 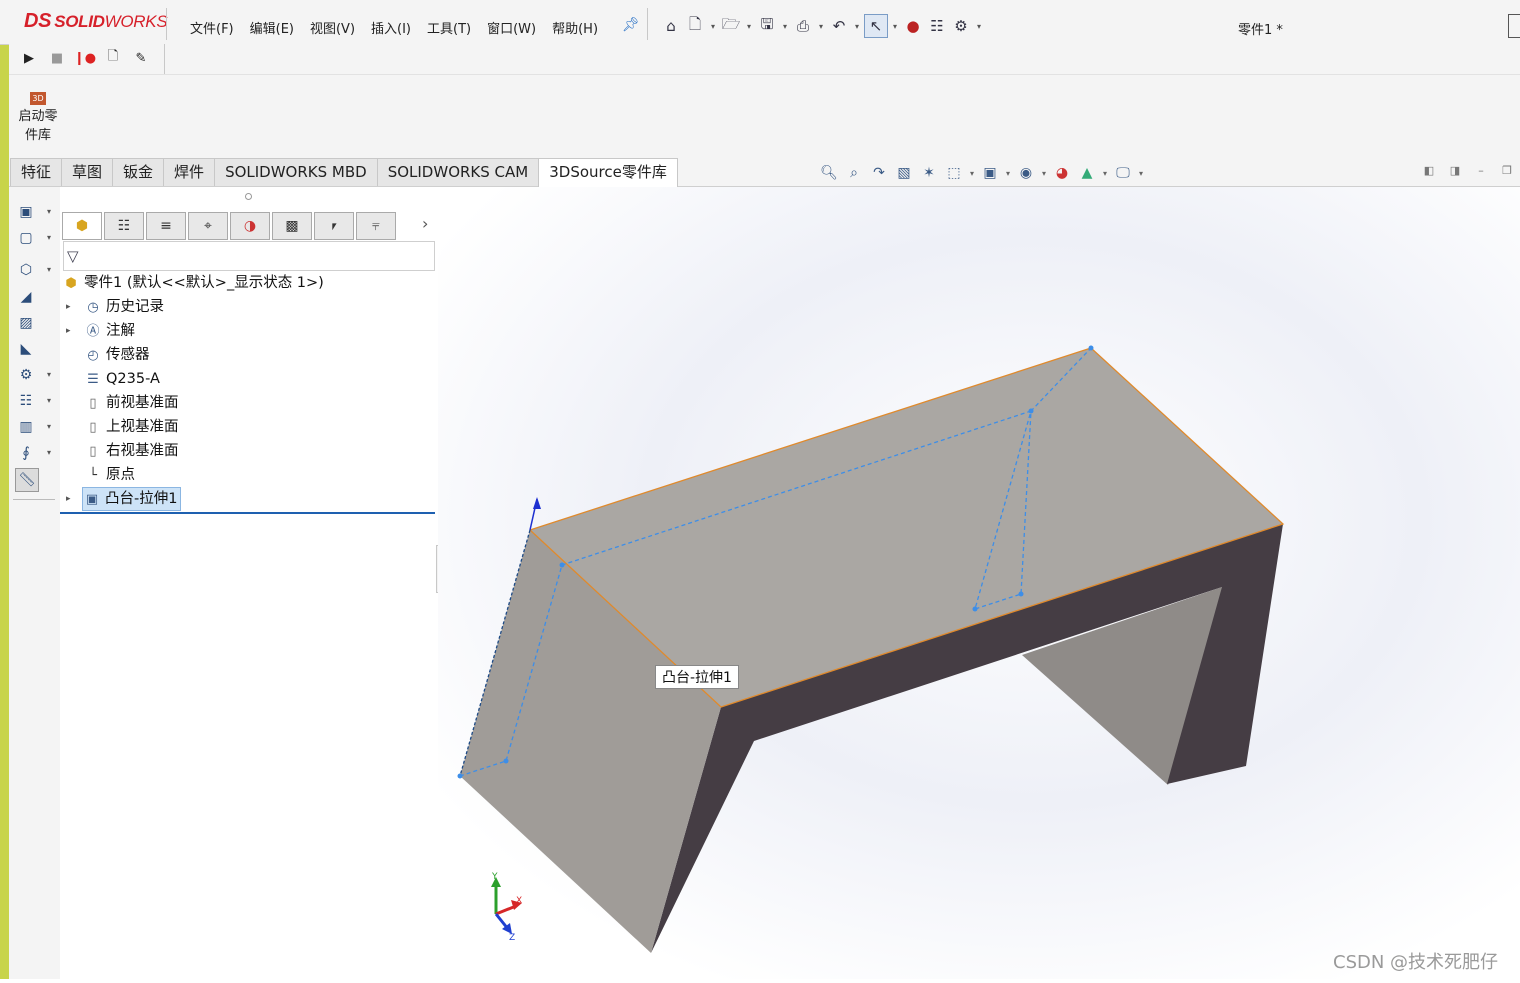 I want to click on hole-wizard-icon: ⚙, so click(x=26, y=375).